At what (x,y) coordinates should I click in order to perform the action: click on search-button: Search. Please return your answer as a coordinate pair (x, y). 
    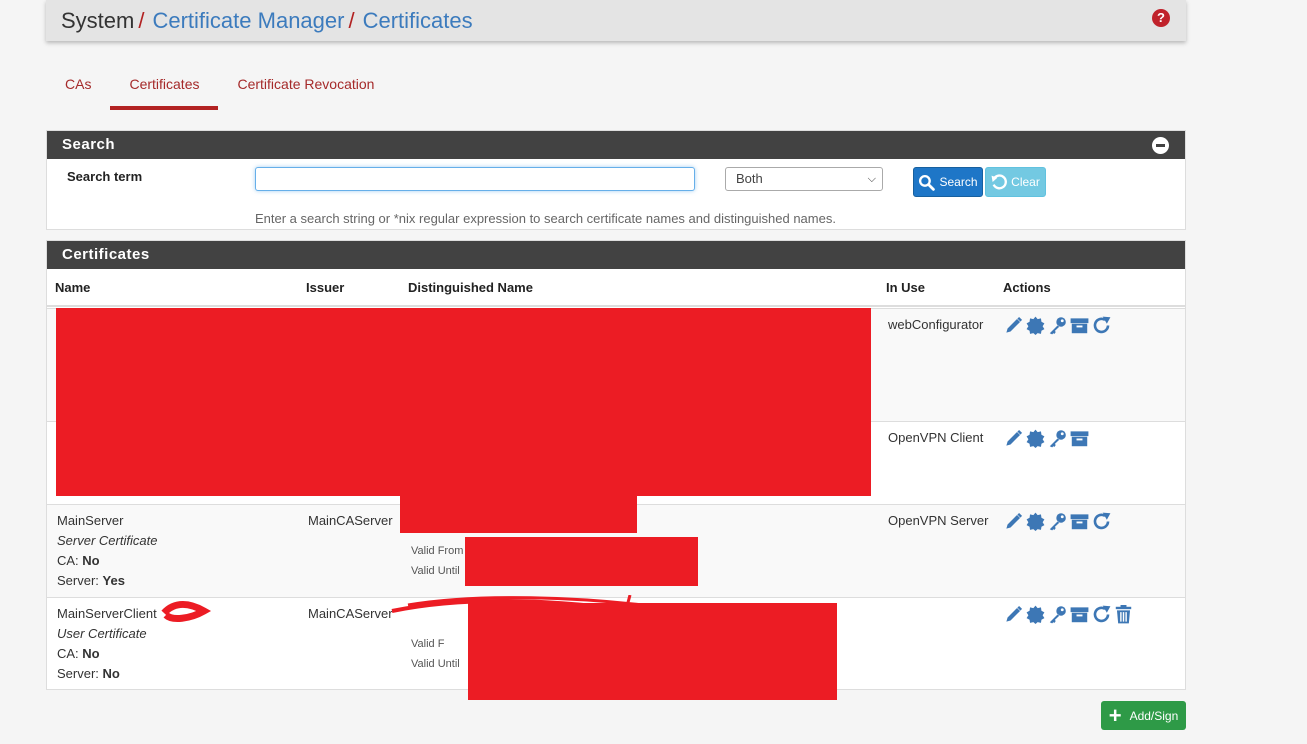
    Looking at the image, I should click on (948, 182).